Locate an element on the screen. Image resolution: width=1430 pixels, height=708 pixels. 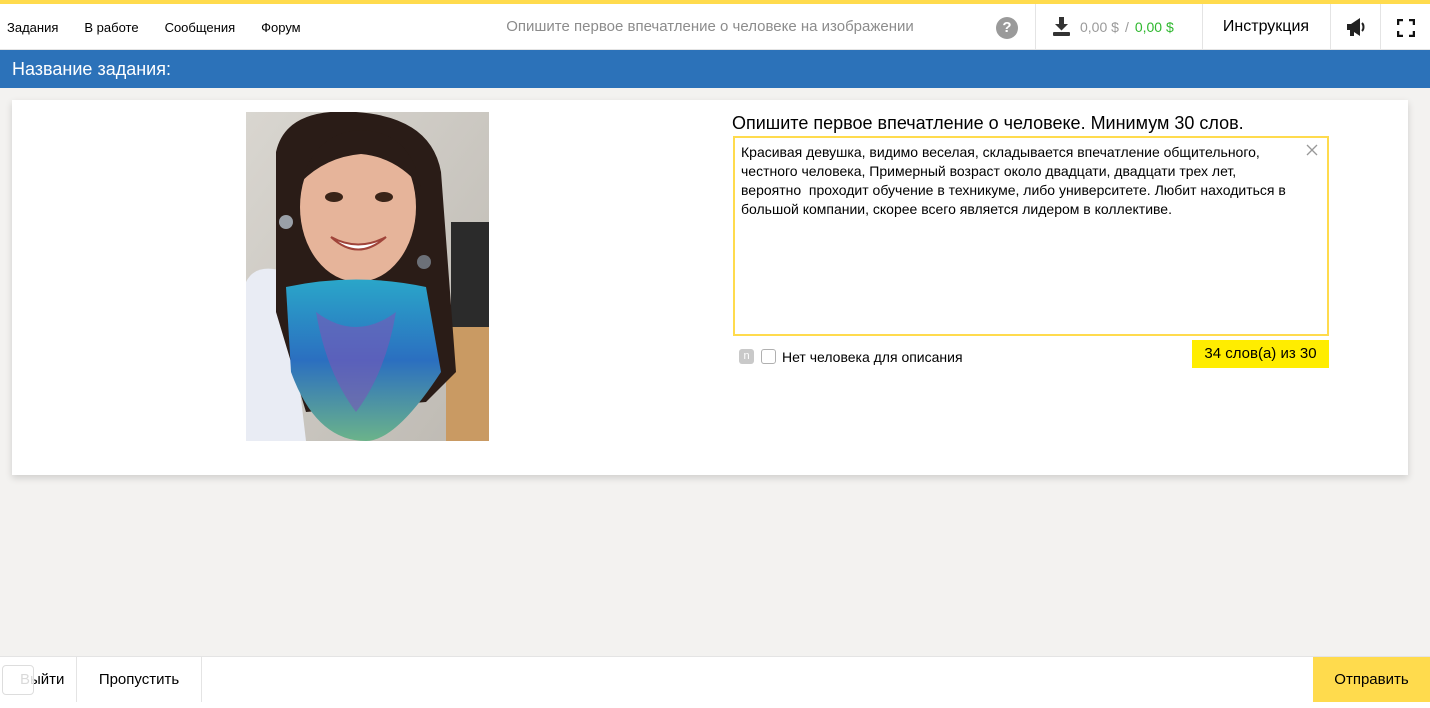
hotkey-badge: n is located at coordinates (746, 356).